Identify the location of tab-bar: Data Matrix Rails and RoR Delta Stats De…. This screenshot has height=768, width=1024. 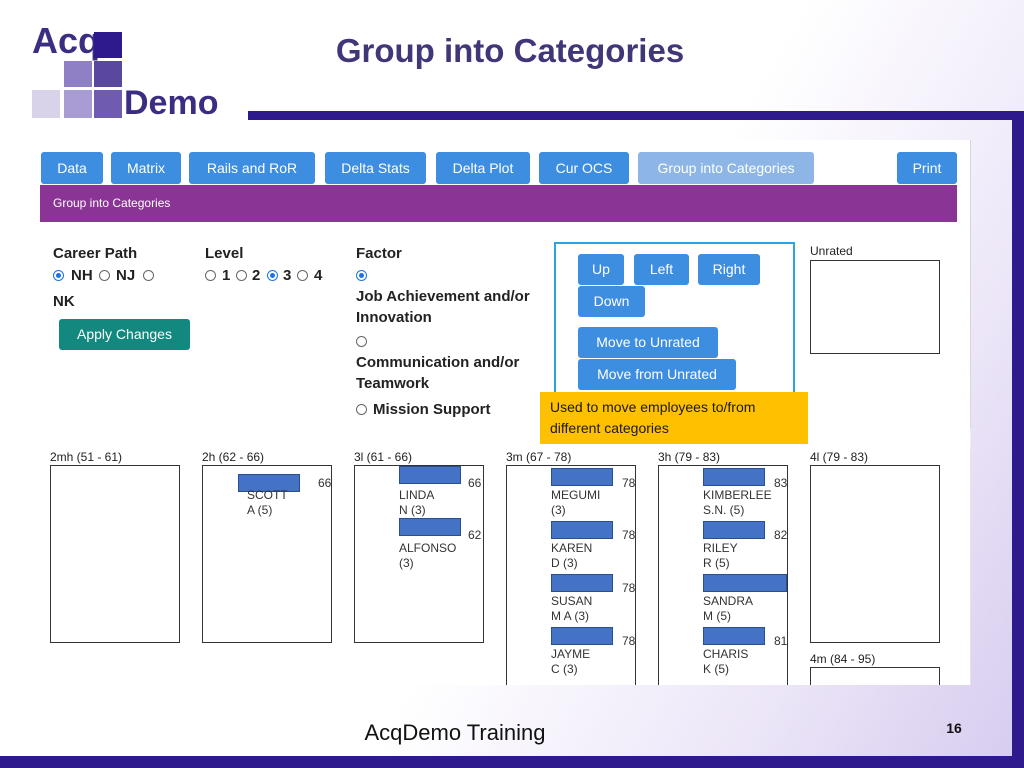
(505, 168).